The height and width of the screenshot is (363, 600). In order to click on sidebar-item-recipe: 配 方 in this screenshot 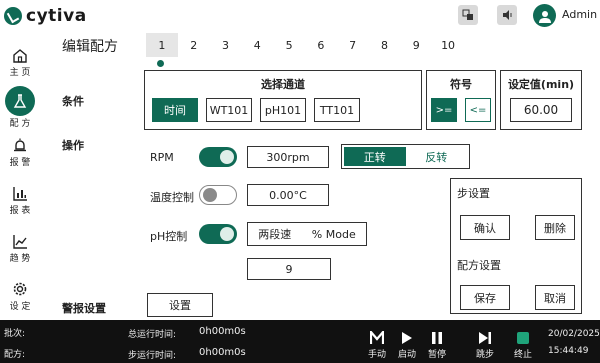, I will do `click(20, 107)`.